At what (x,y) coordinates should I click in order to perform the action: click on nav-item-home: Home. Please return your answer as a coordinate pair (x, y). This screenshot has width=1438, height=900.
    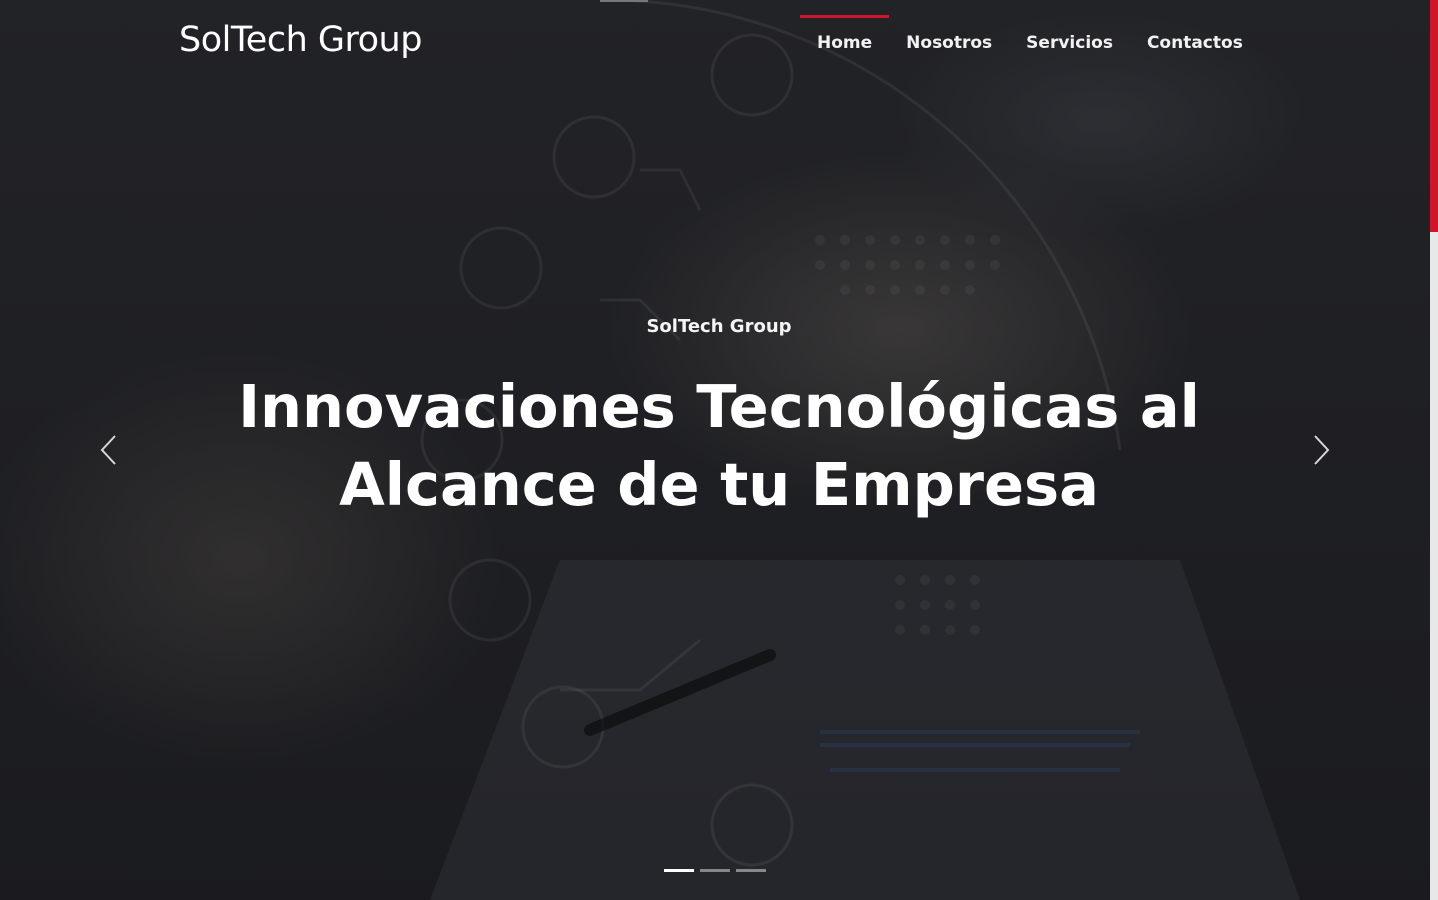
    Looking at the image, I should click on (845, 43).